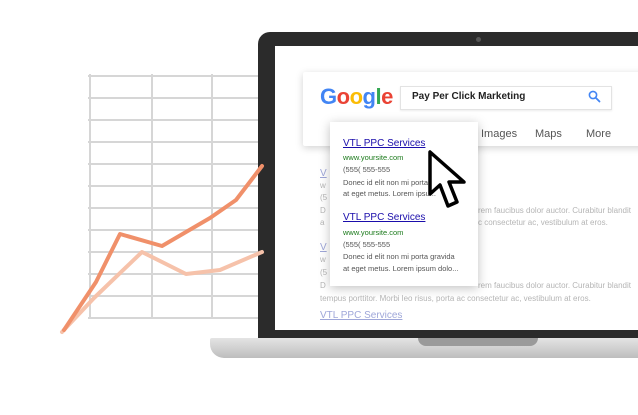 The image size is (638, 415). What do you see at coordinates (162, 292) in the screenshot?
I see `trend-line-secondary` at bounding box center [162, 292].